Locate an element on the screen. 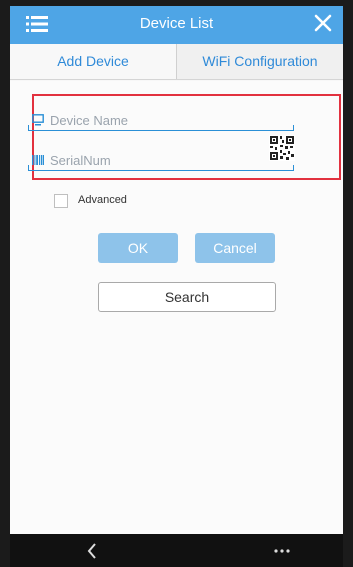 This screenshot has width=353, height=567. barcode-icon is located at coordinates (38, 160).